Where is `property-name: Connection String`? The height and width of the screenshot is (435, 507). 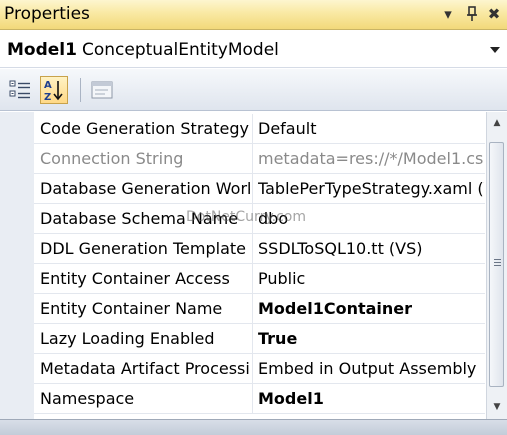
property-name: Connection String is located at coordinates (112, 158).